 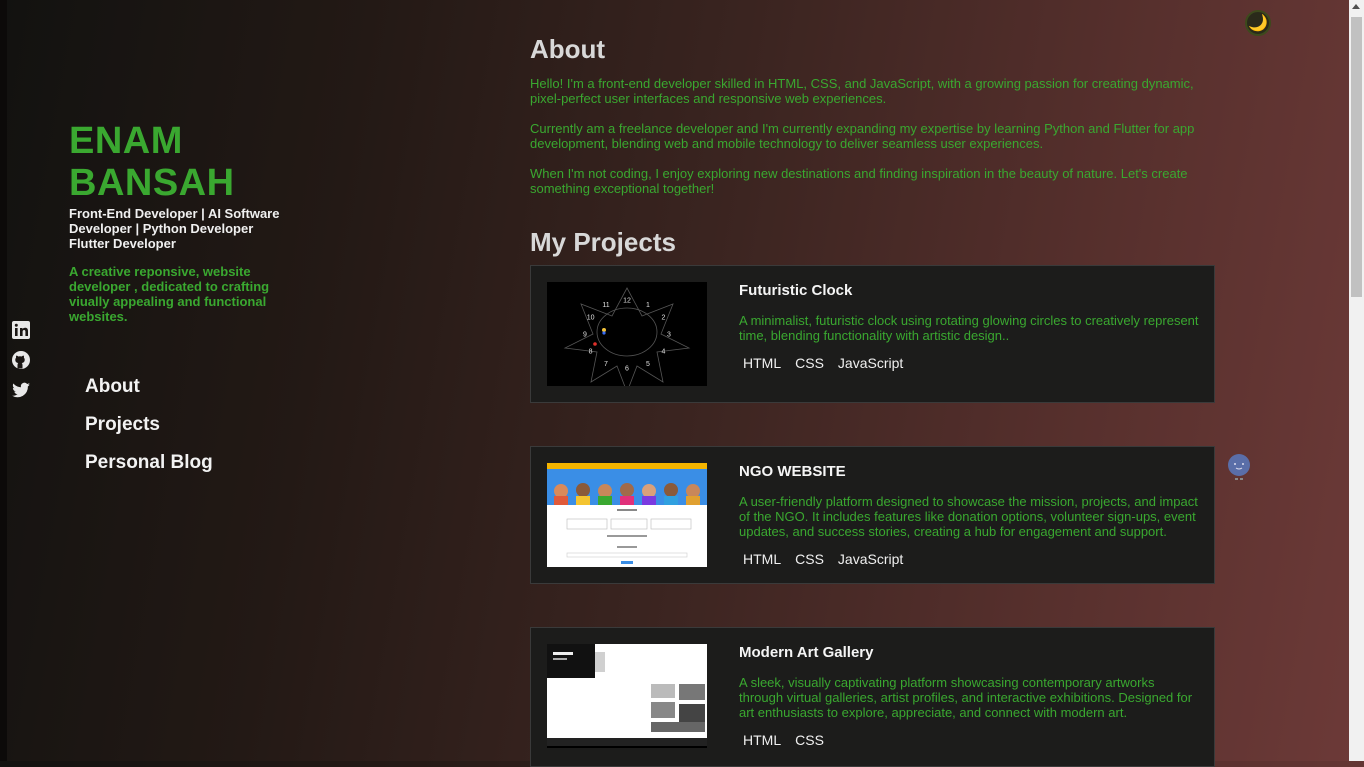 What do you see at coordinates (1356, 157) in the screenshot?
I see `scrollbar-thumb` at bounding box center [1356, 157].